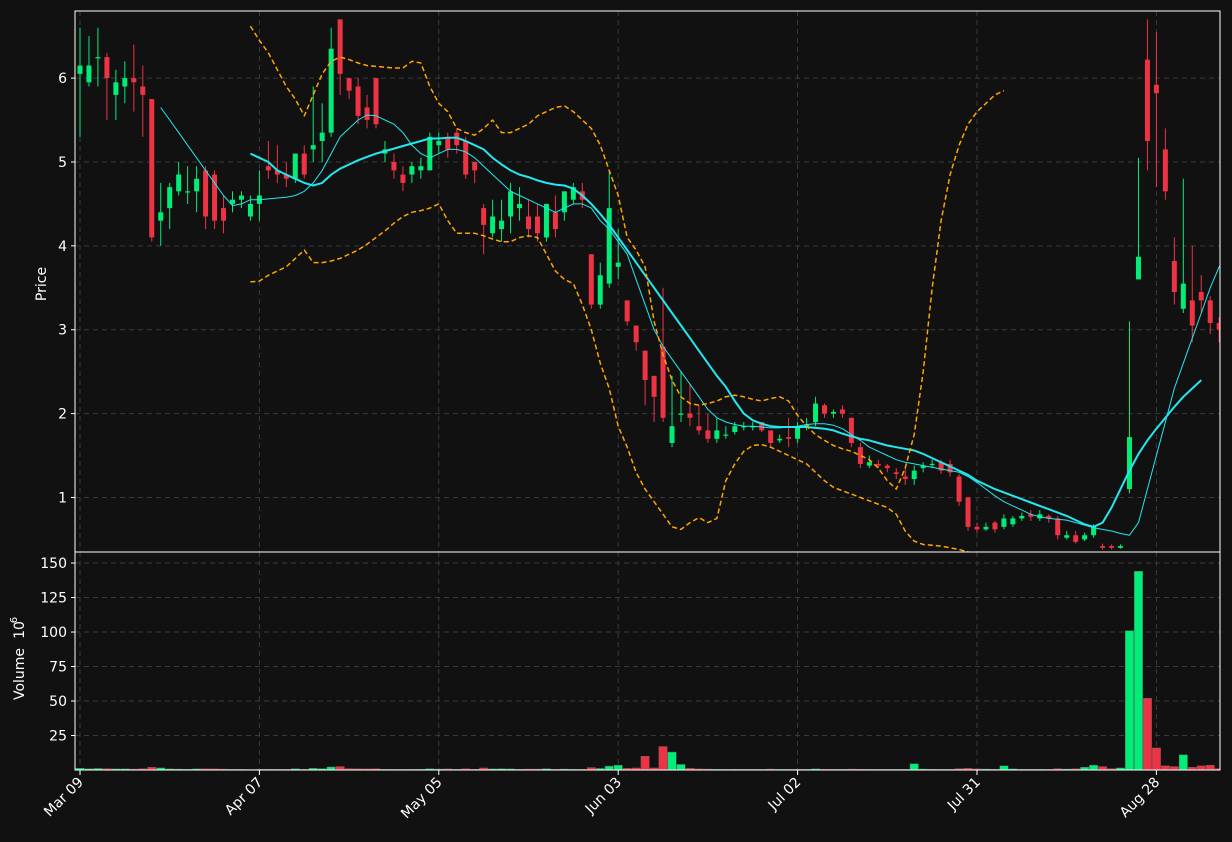 Image resolution: width=1232 pixels, height=842 pixels. Describe the element at coordinates (18, 658) in the screenshot. I see `volume-axis-label: Volume 10 6` at that location.